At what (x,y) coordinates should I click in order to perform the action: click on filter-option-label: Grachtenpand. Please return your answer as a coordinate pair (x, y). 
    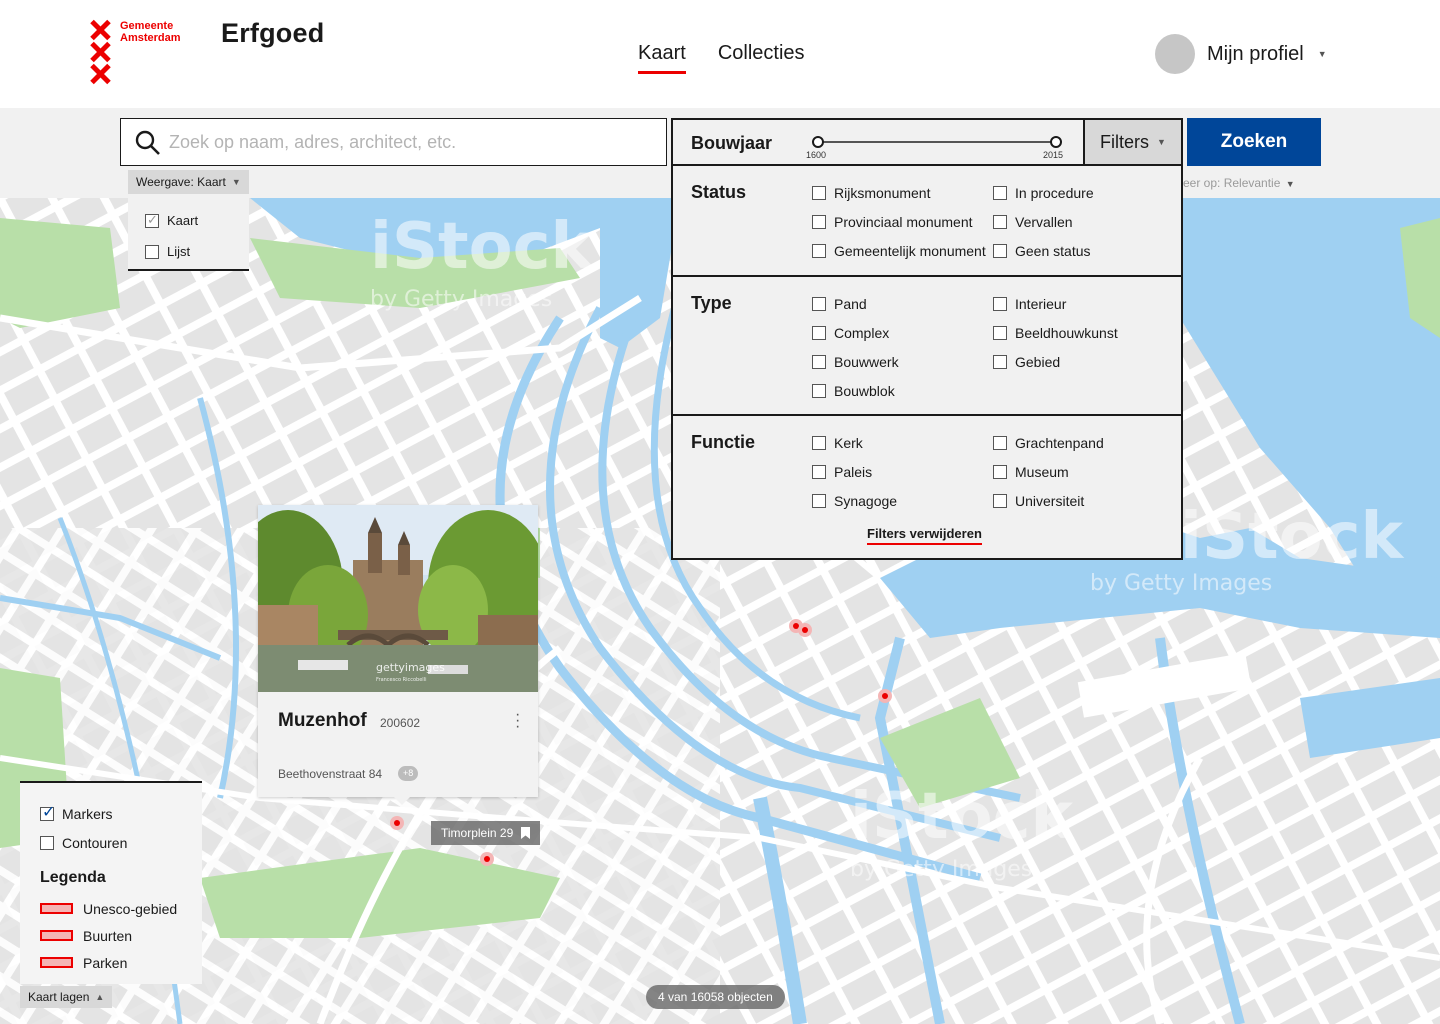
    Looking at the image, I should click on (1059, 442).